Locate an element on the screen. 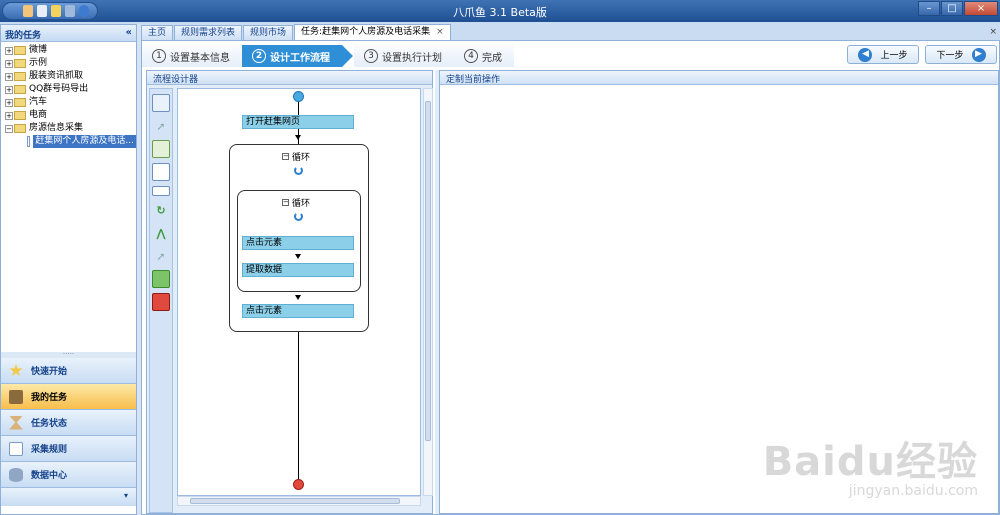 The image size is (1000, 515). tree-node: − 房源信息采集 is located at coordinates (70, 128).